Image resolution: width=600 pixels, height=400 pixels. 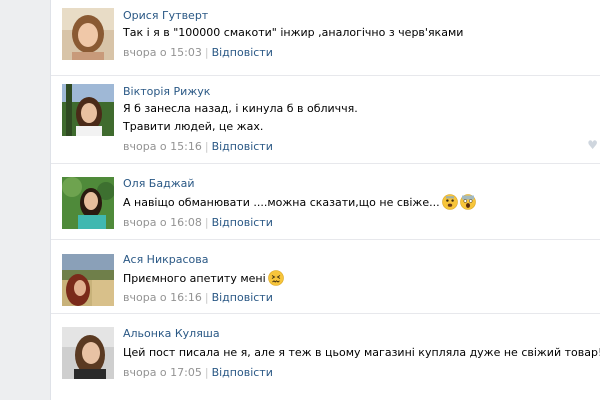 I want to click on comment-meta: вчора о 15:16 | Відповісти, so click(x=198, y=146).